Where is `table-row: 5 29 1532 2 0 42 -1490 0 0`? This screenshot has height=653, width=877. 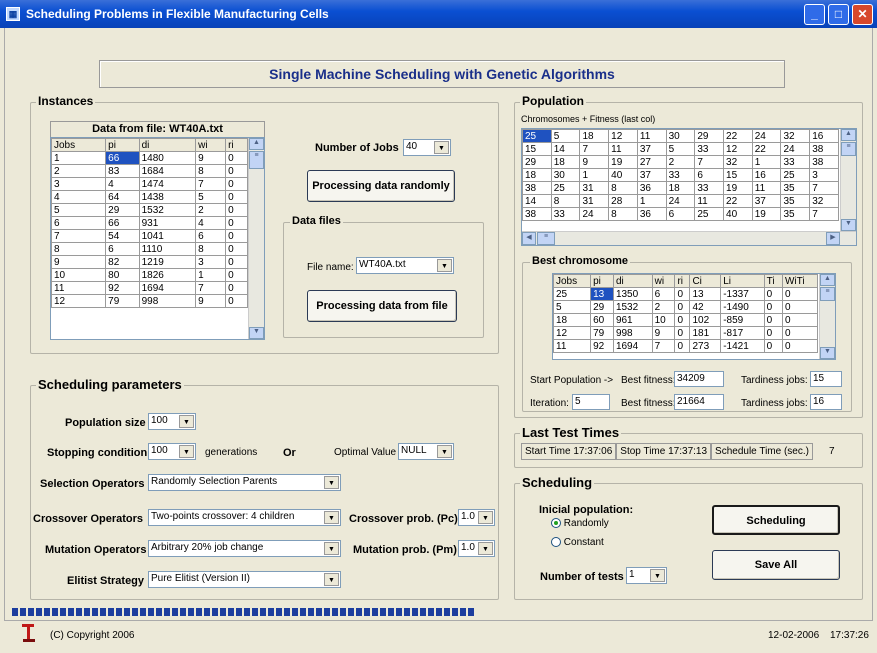 table-row: 5 29 1532 2 0 42 -1490 0 0 is located at coordinates (686, 307).